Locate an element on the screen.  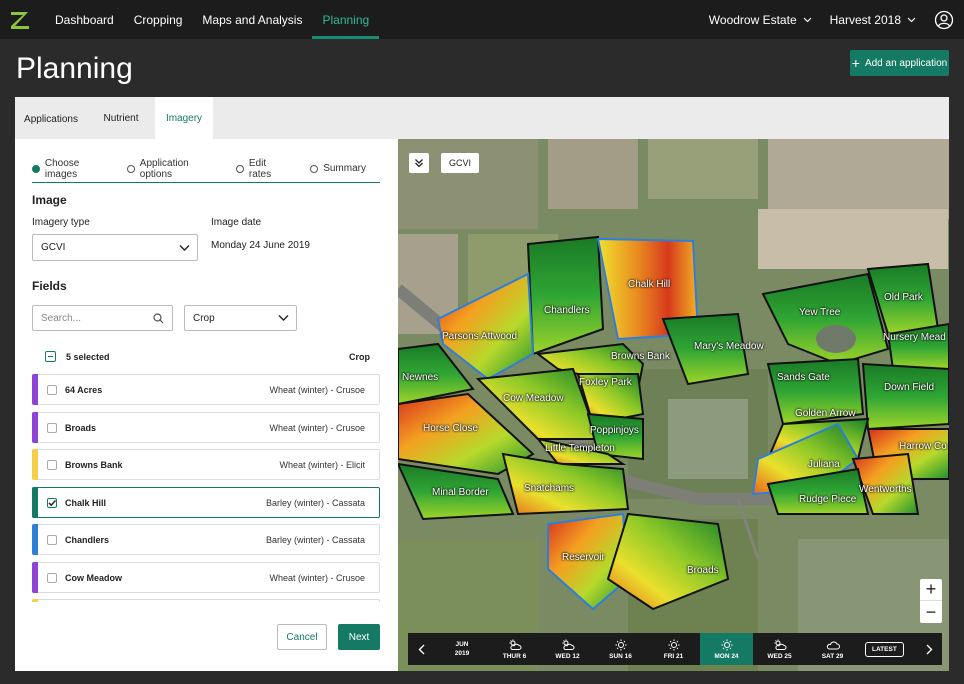
field-name: Broads is located at coordinates (81, 427).